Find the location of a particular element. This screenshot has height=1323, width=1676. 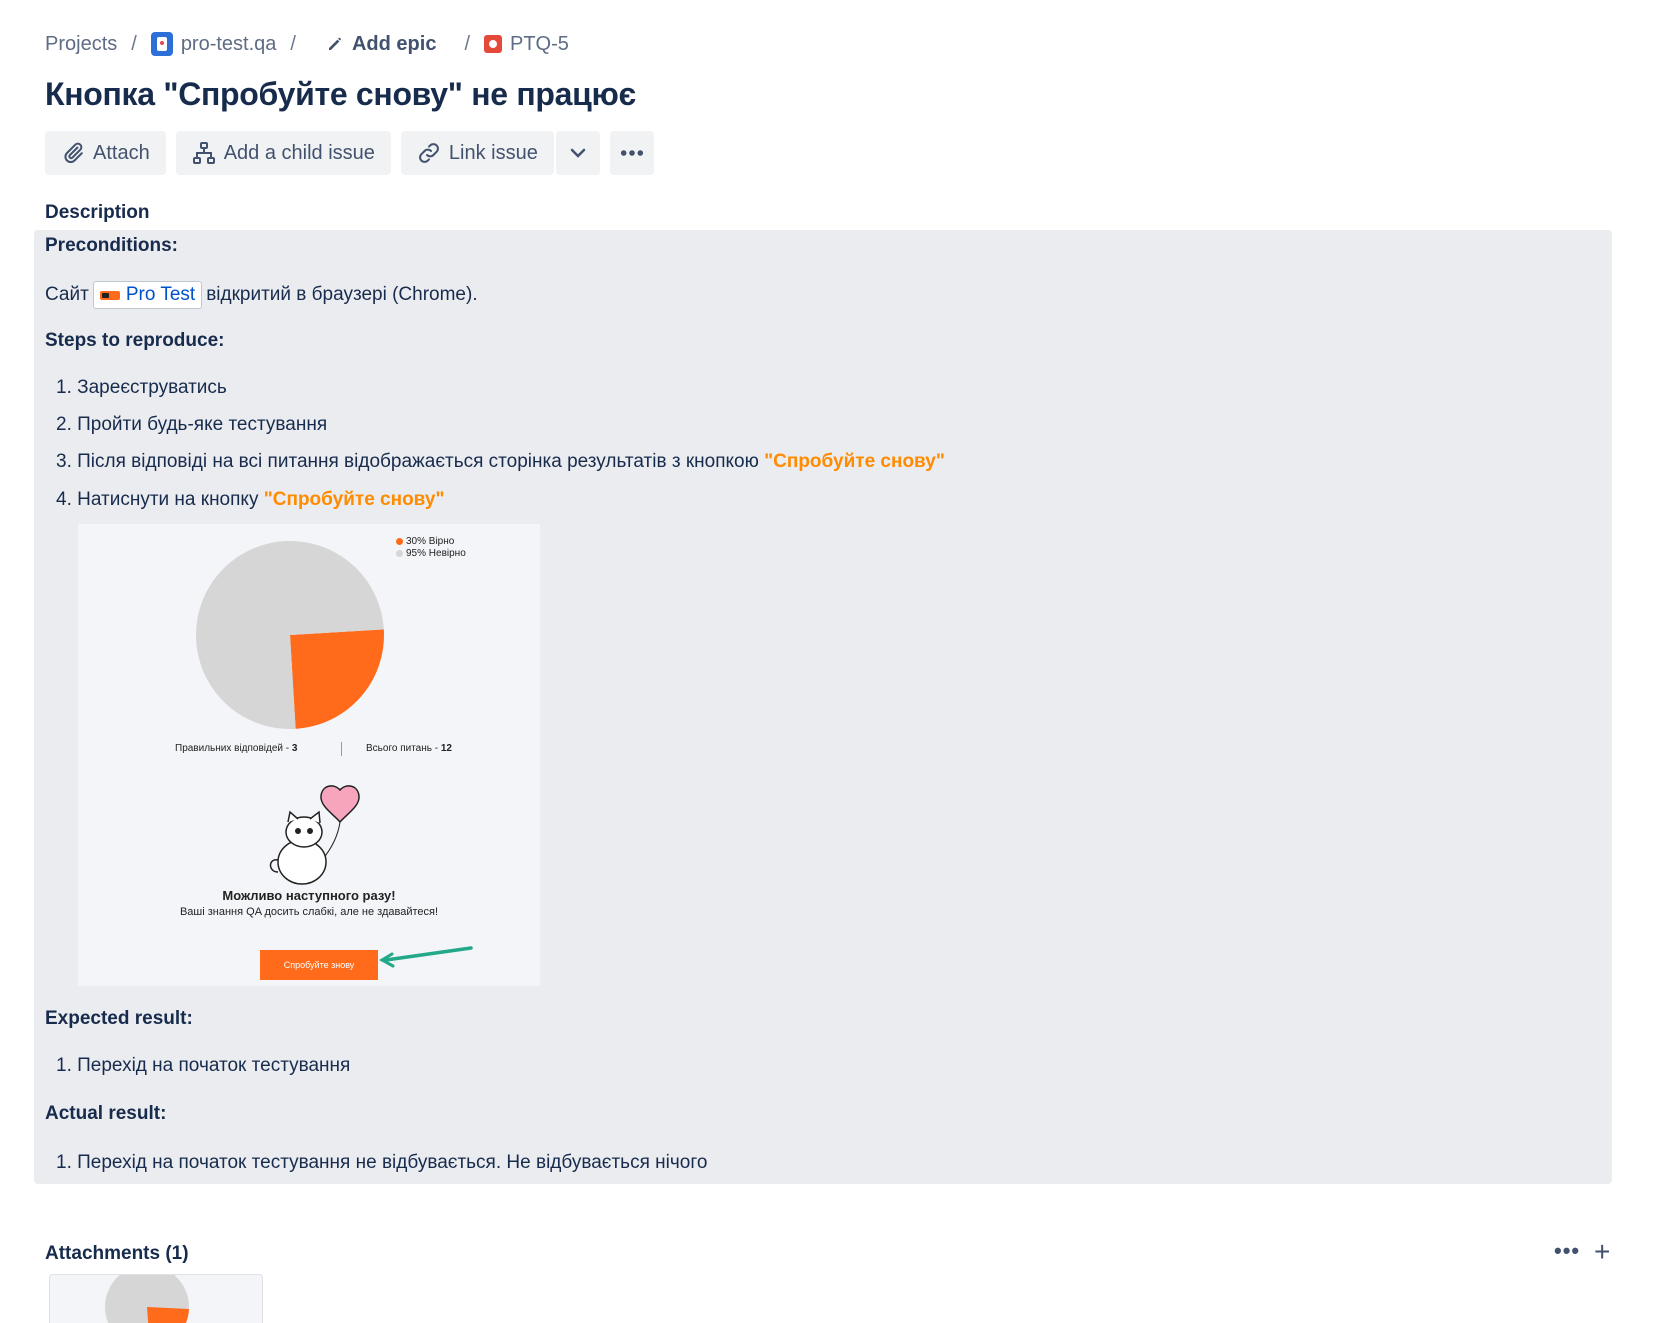

link-issue-button: Link issue is located at coordinates (477, 153).